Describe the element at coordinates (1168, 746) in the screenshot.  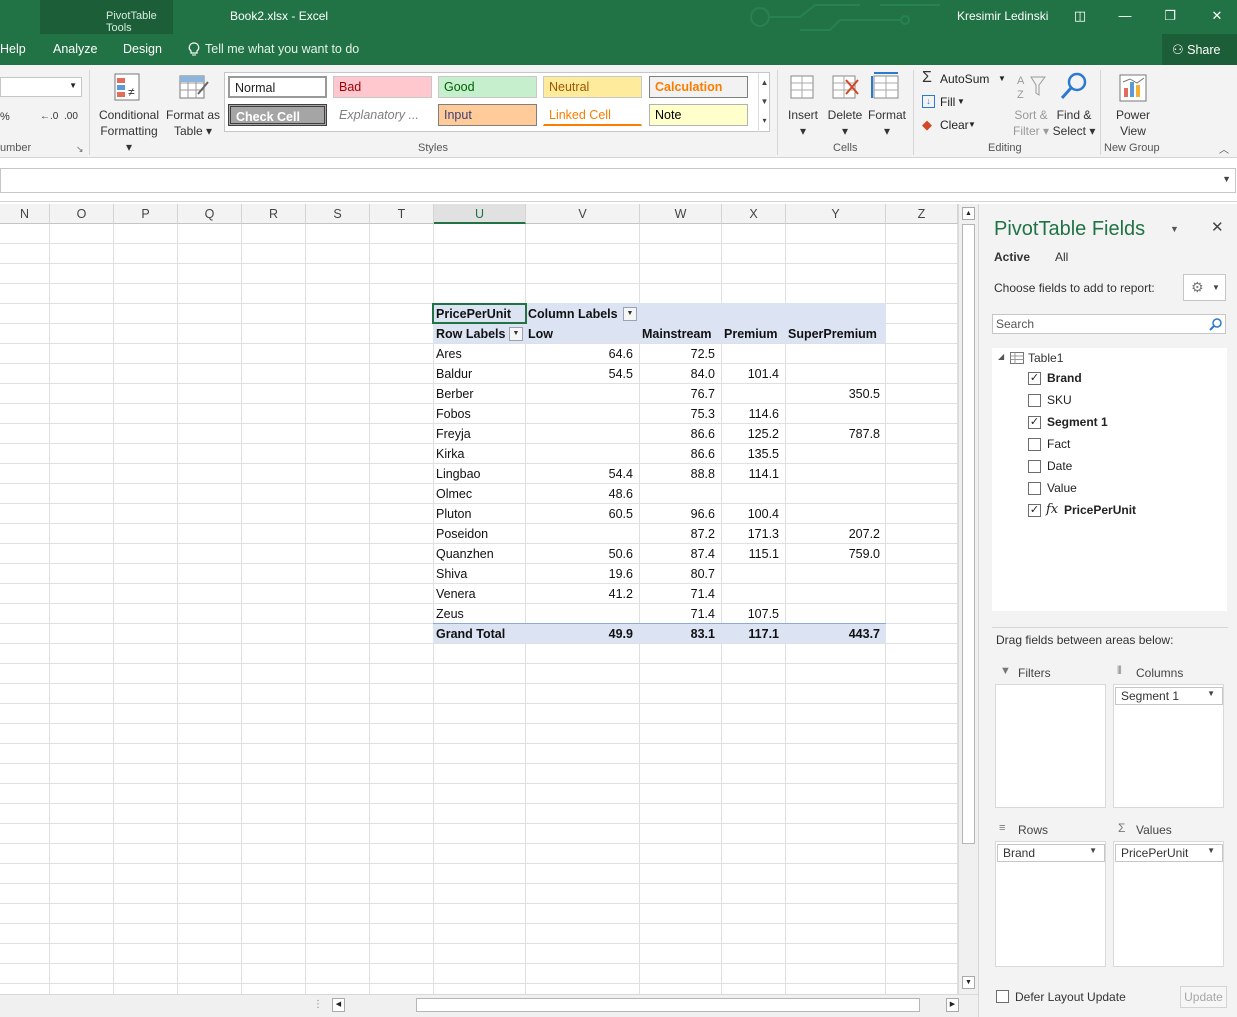
I see `columns-area: Segment 1 ▼` at that location.